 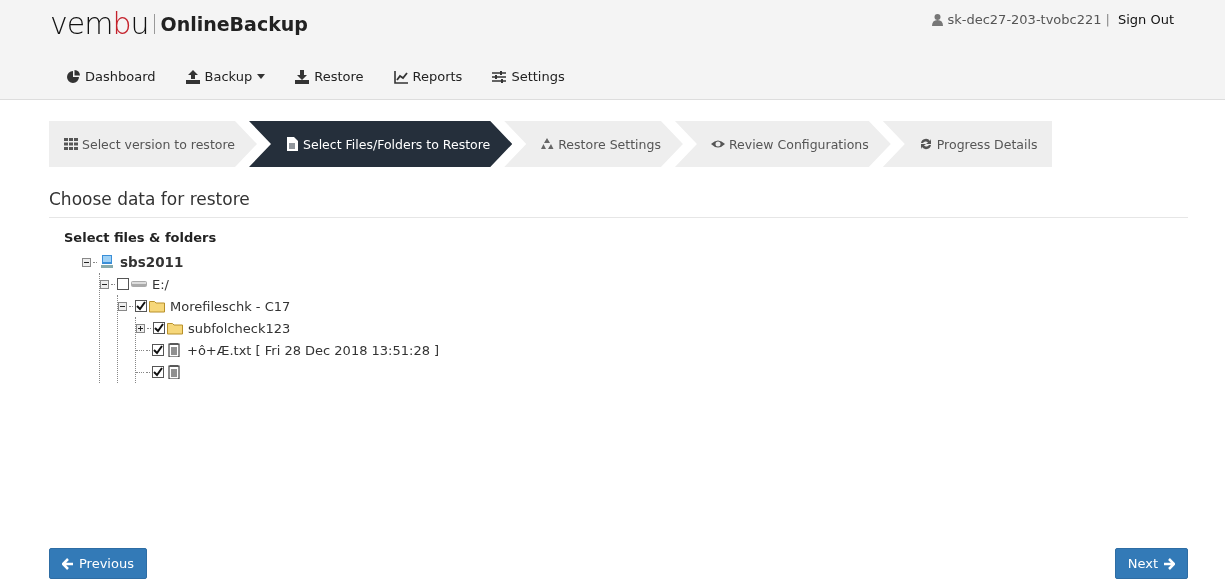 I want to click on tree-item: +ô+Æ.txt [ Fri 28 Dec 2018 13:51:28 ], so click(x=313, y=350).